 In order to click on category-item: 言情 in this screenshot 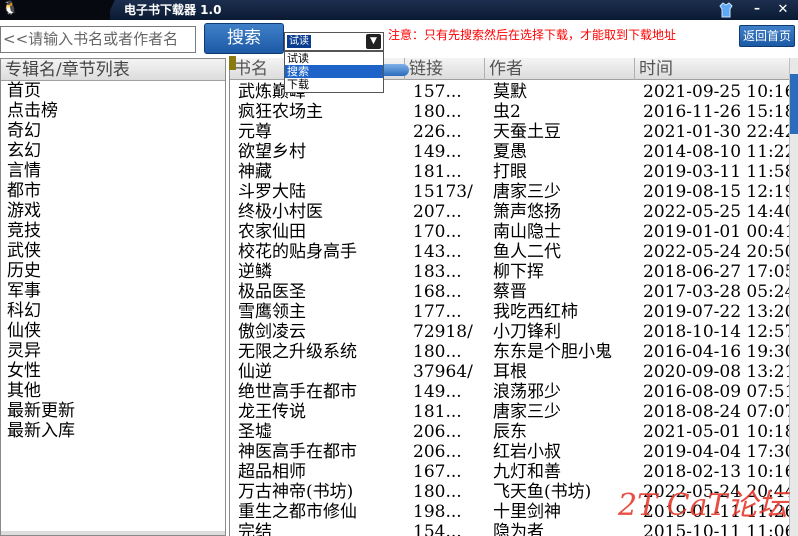, I will do `click(113, 171)`.